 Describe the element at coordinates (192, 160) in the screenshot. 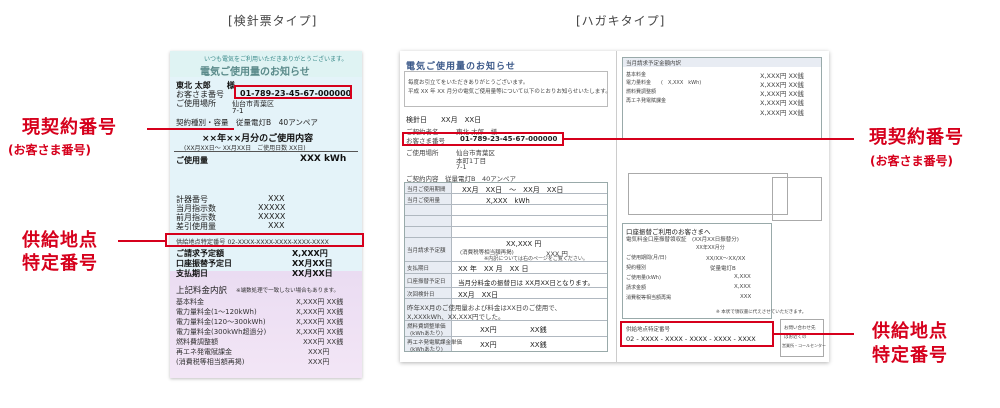

I see `slip-usage-label: ご使用量` at that location.